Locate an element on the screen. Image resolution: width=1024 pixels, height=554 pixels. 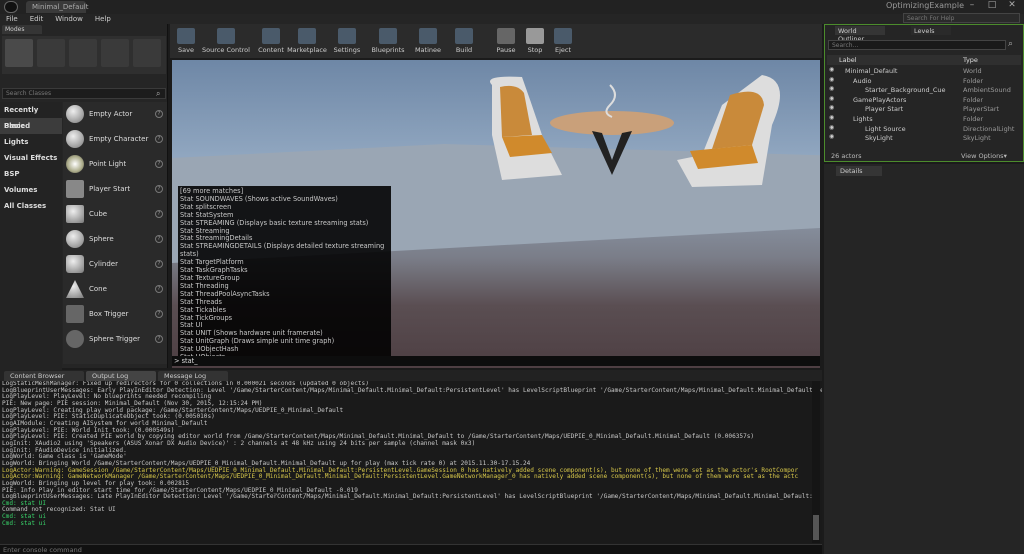
unreal-logo-icon is located at coordinates (11, 7).